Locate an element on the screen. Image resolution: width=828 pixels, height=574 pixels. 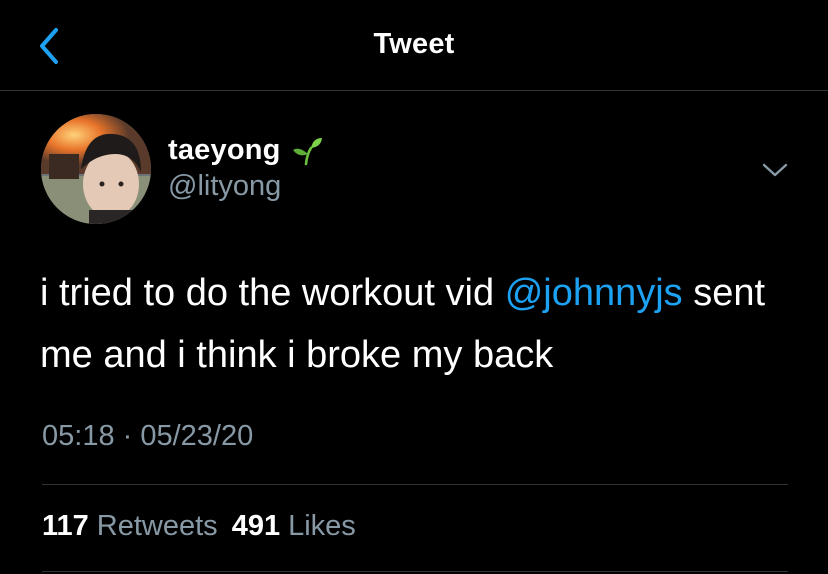
avatar is located at coordinates (96, 169).